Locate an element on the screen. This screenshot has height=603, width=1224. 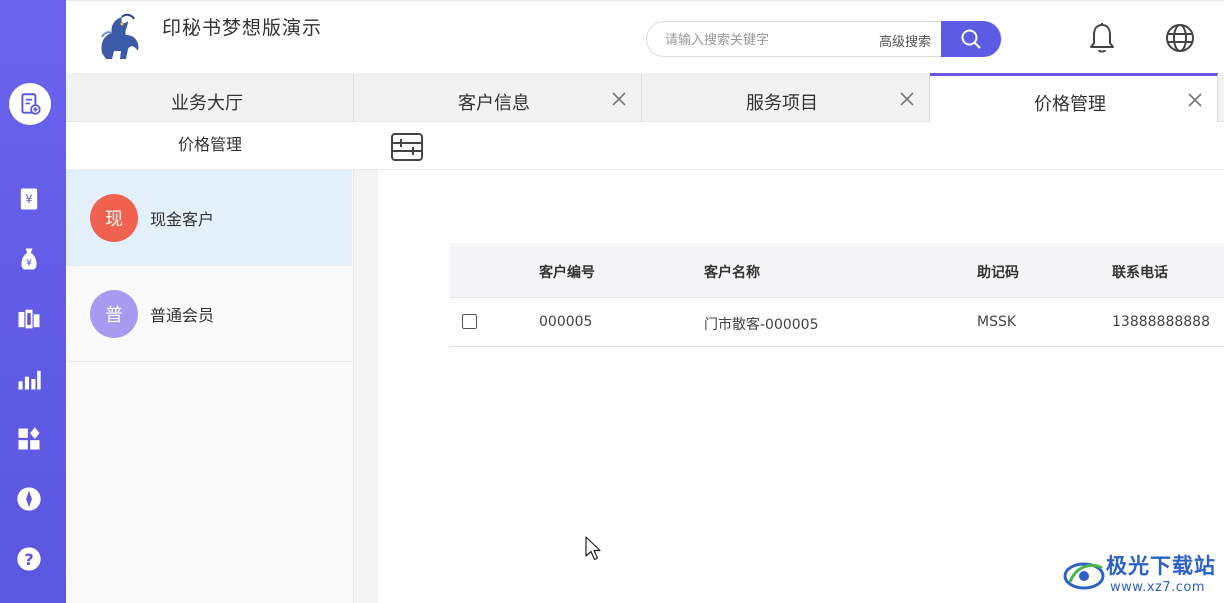
tab-business-hall: 业务大厅 is located at coordinates (210, 97).